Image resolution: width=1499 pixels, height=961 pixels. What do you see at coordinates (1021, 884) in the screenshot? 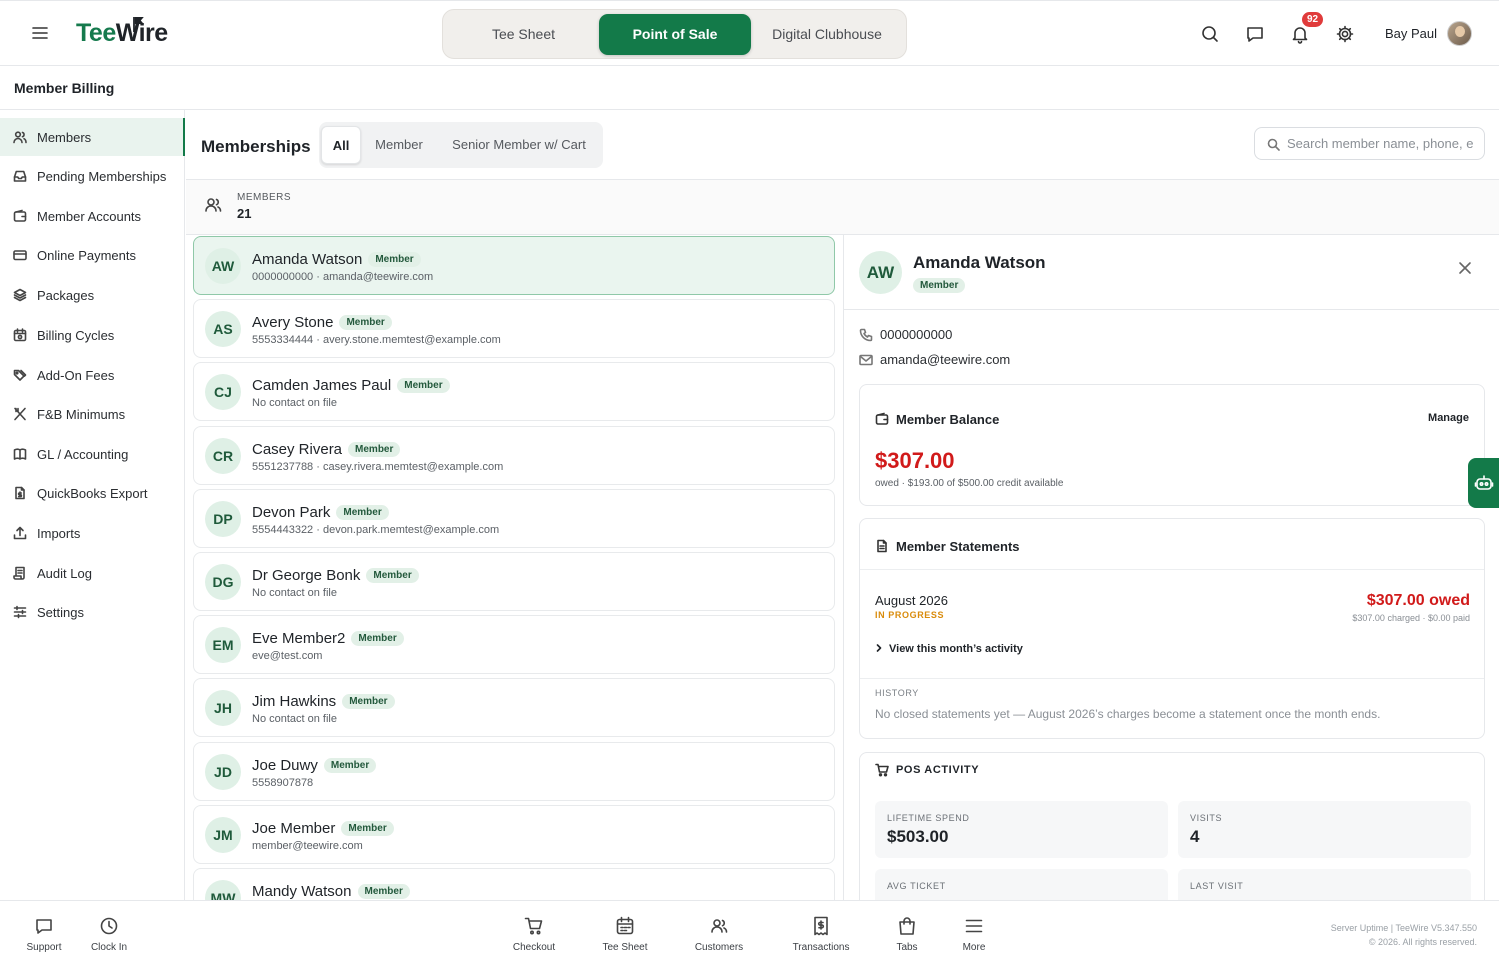
I see `stat-avg-ticket: AVG TICKET` at bounding box center [1021, 884].